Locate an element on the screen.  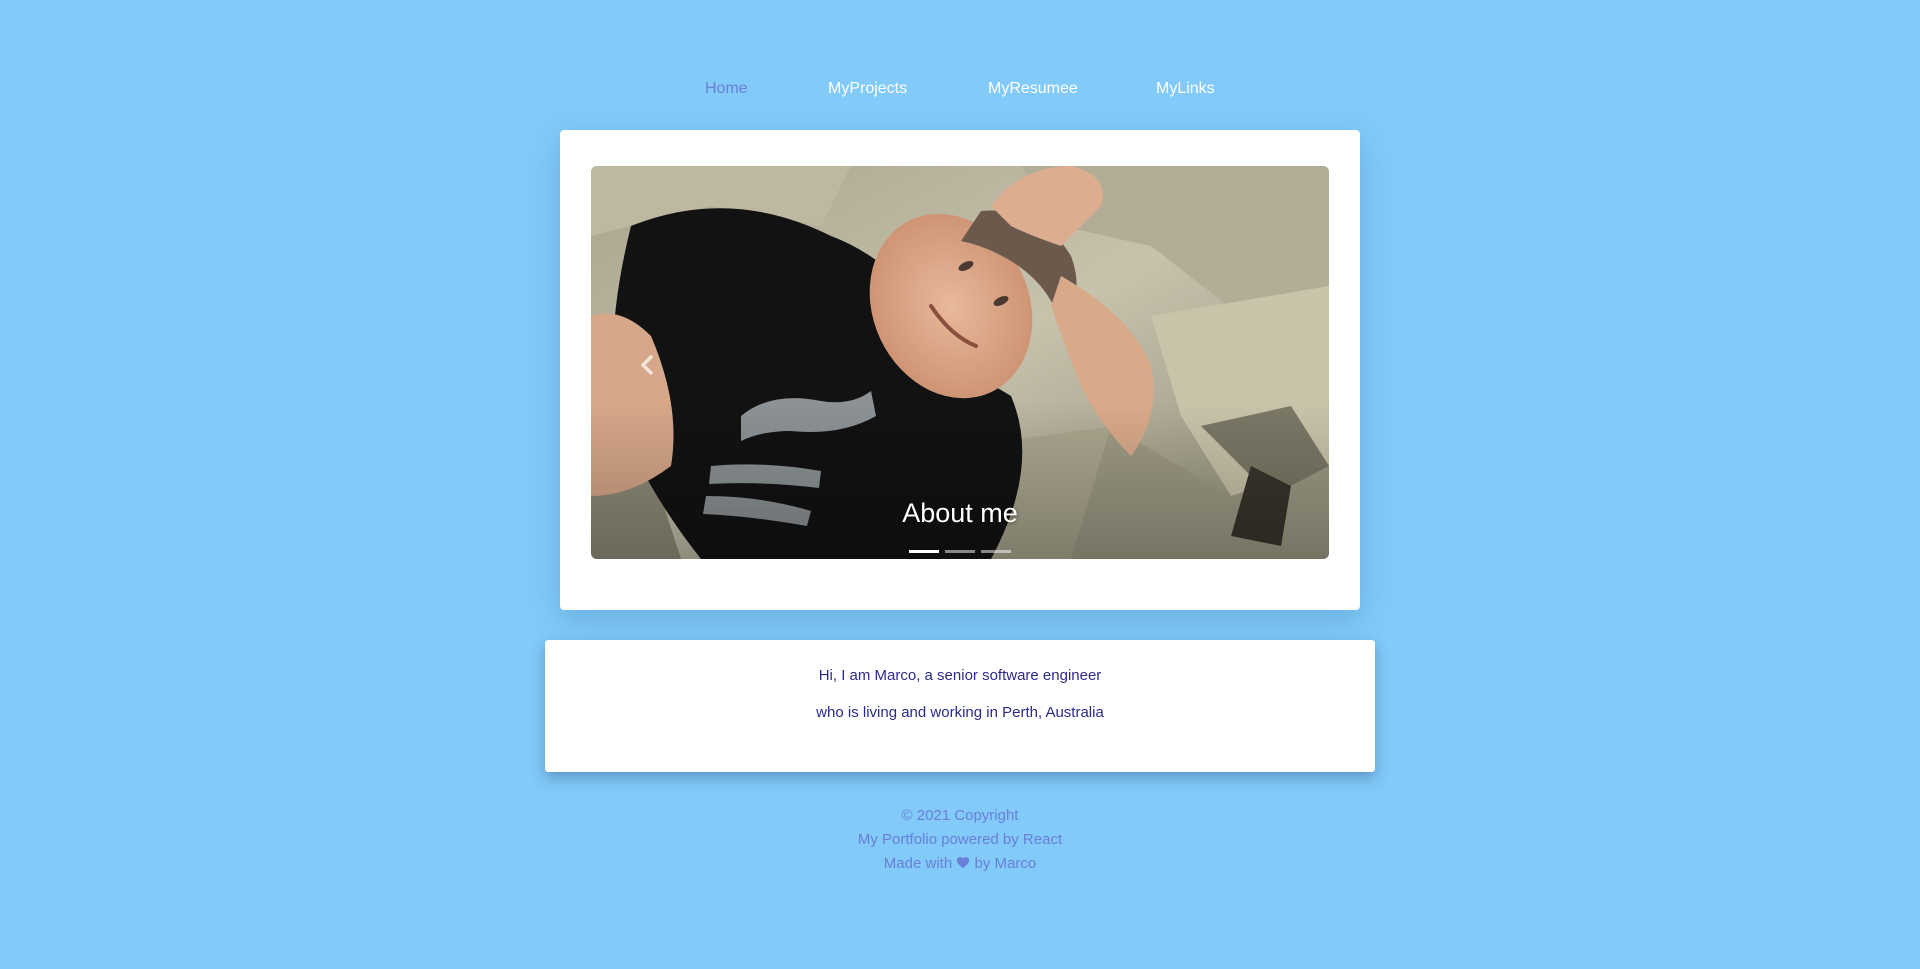
nav-item-resume: MyResumee is located at coordinates (1033, 89).